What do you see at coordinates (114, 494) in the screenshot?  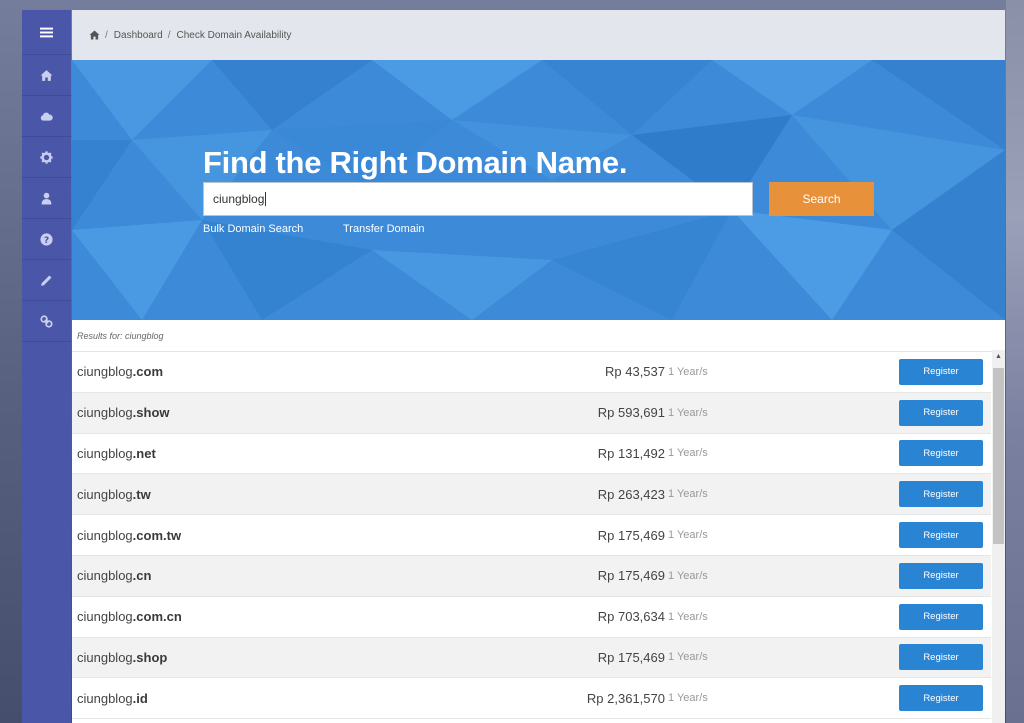 I see `domain-name: ciungblog.tw` at bounding box center [114, 494].